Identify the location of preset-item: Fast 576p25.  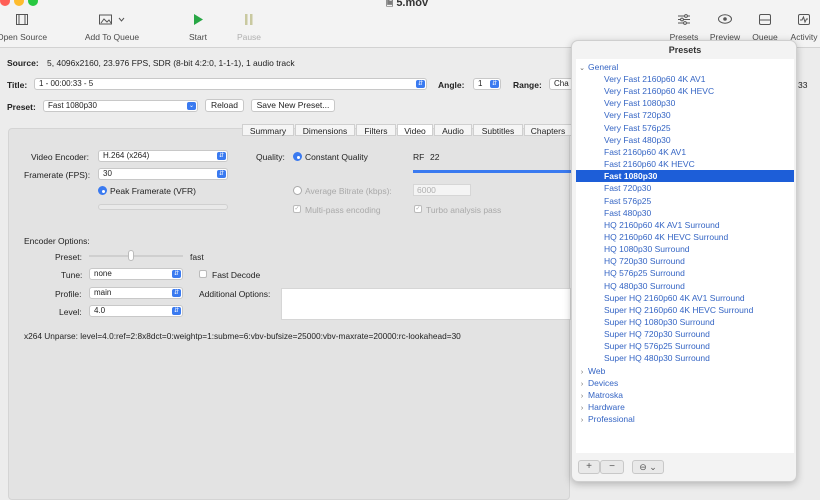
(685, 201).